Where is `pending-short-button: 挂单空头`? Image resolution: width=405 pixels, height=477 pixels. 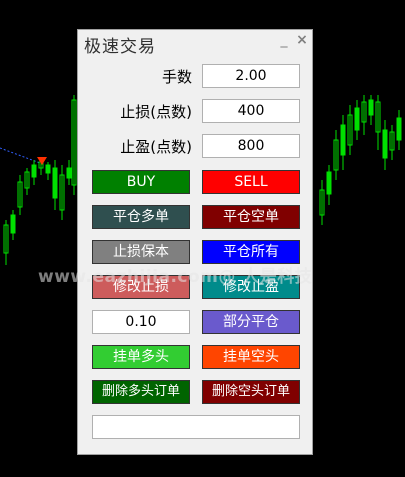
pending-short-button: 挂单空头 is located at coordinates (251, 357).